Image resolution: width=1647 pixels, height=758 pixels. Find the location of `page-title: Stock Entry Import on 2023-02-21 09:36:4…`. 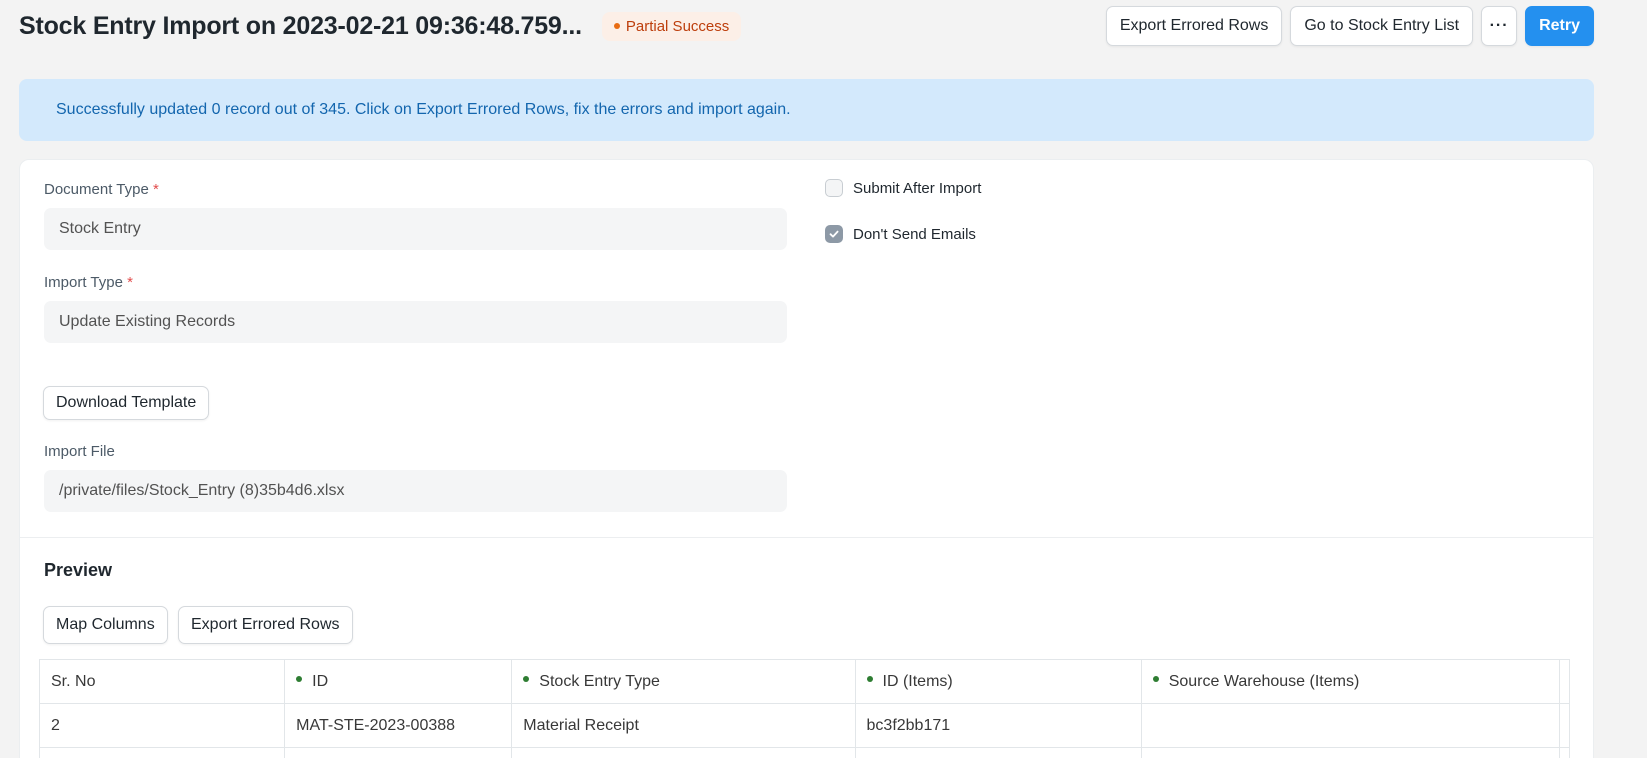

page-title: Stock Entry Import on 2023-02-21 09:36:4… is located at coordinates (300, 25).